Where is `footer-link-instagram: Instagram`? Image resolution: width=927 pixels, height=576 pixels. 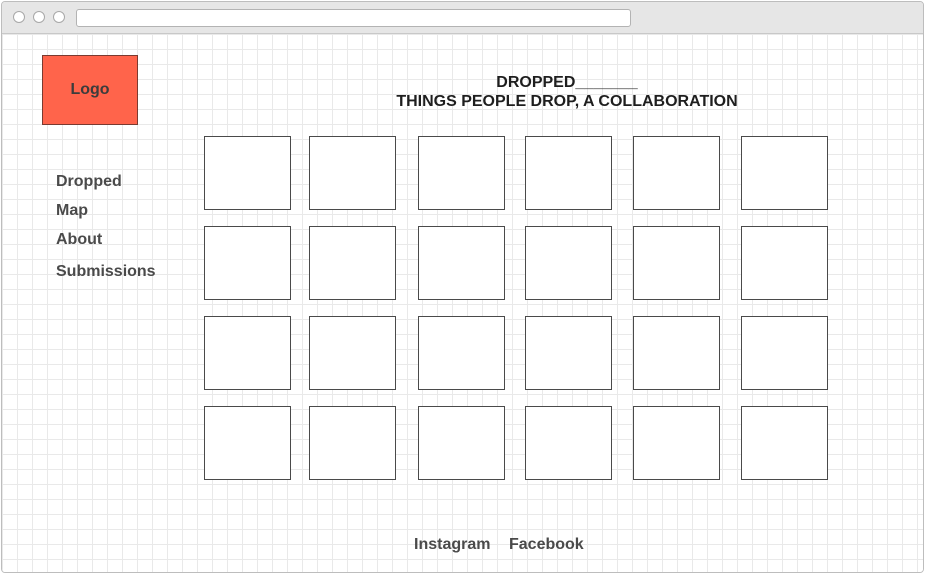 footer-link-instagram: Instagram is located at coordinates (452, 545).